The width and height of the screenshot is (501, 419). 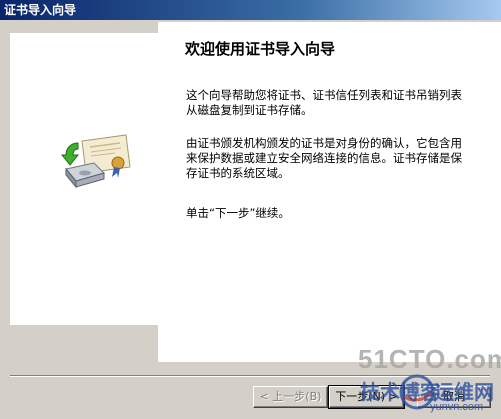 What do you see at coordinates (40, 10) in the screenshot?
I see `window-title: 证书导入向导` at bounding box center [40, 10].